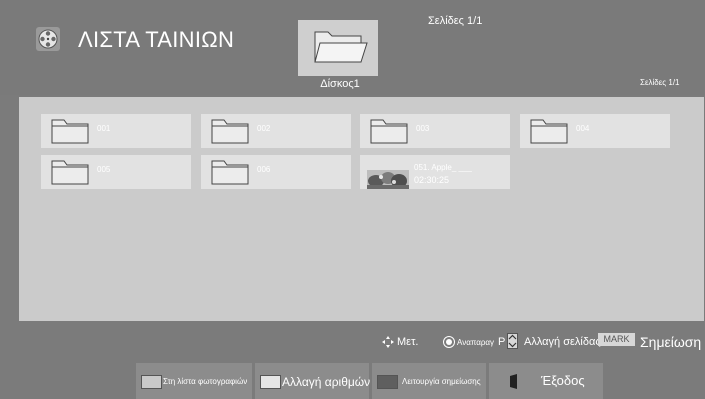 This screenshot has width=705, height=399. I want to click on folder-tile-003: 003, so click(435, 131).